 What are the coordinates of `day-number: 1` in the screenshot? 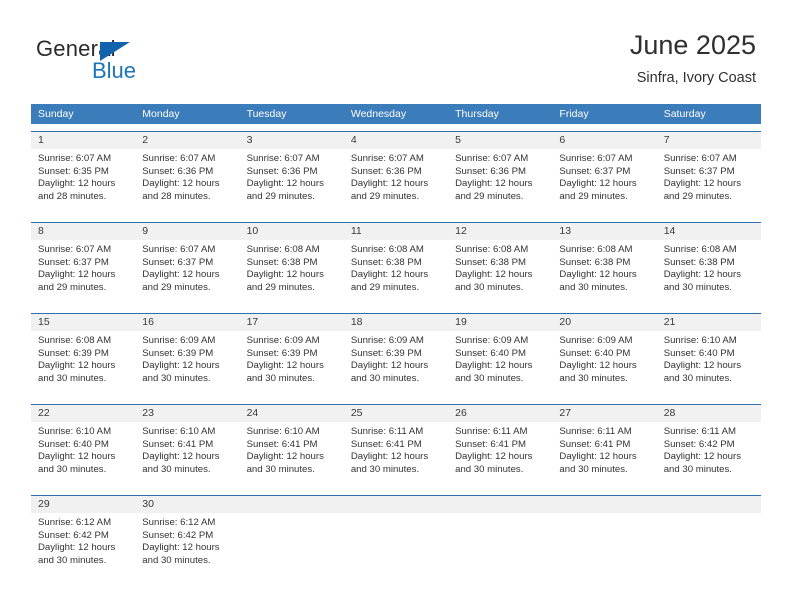 It's located at (83, 140).